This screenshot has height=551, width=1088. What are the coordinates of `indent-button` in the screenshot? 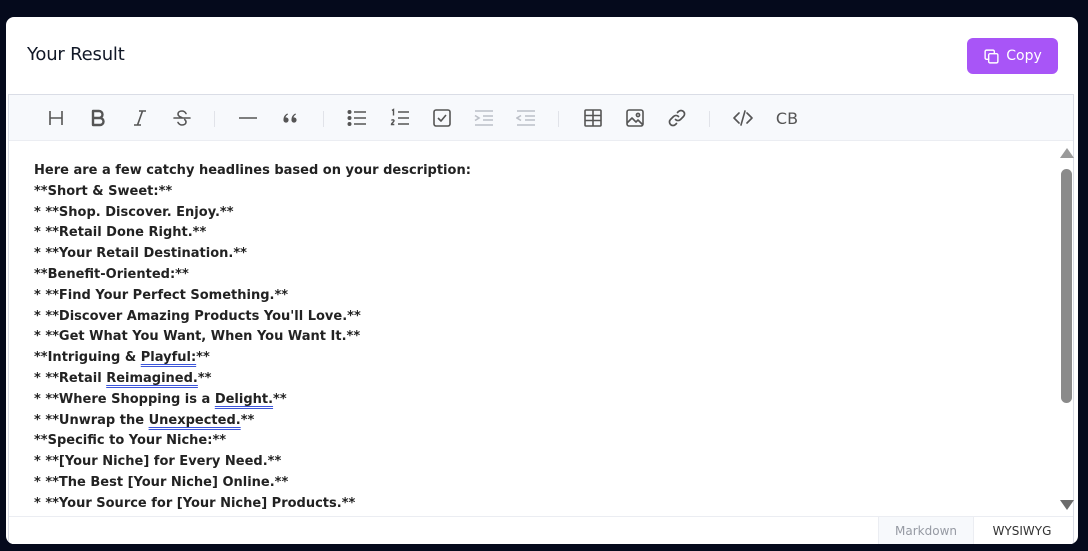 It's located at (484, 118).